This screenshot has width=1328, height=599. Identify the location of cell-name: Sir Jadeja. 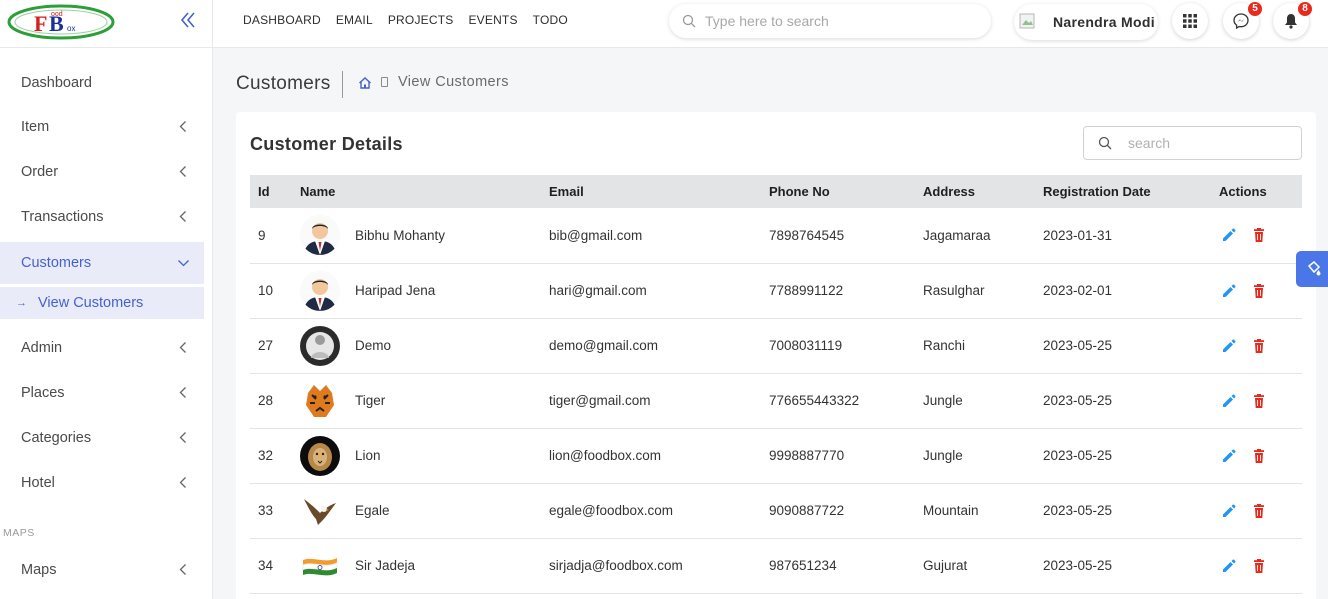
(424, 566).